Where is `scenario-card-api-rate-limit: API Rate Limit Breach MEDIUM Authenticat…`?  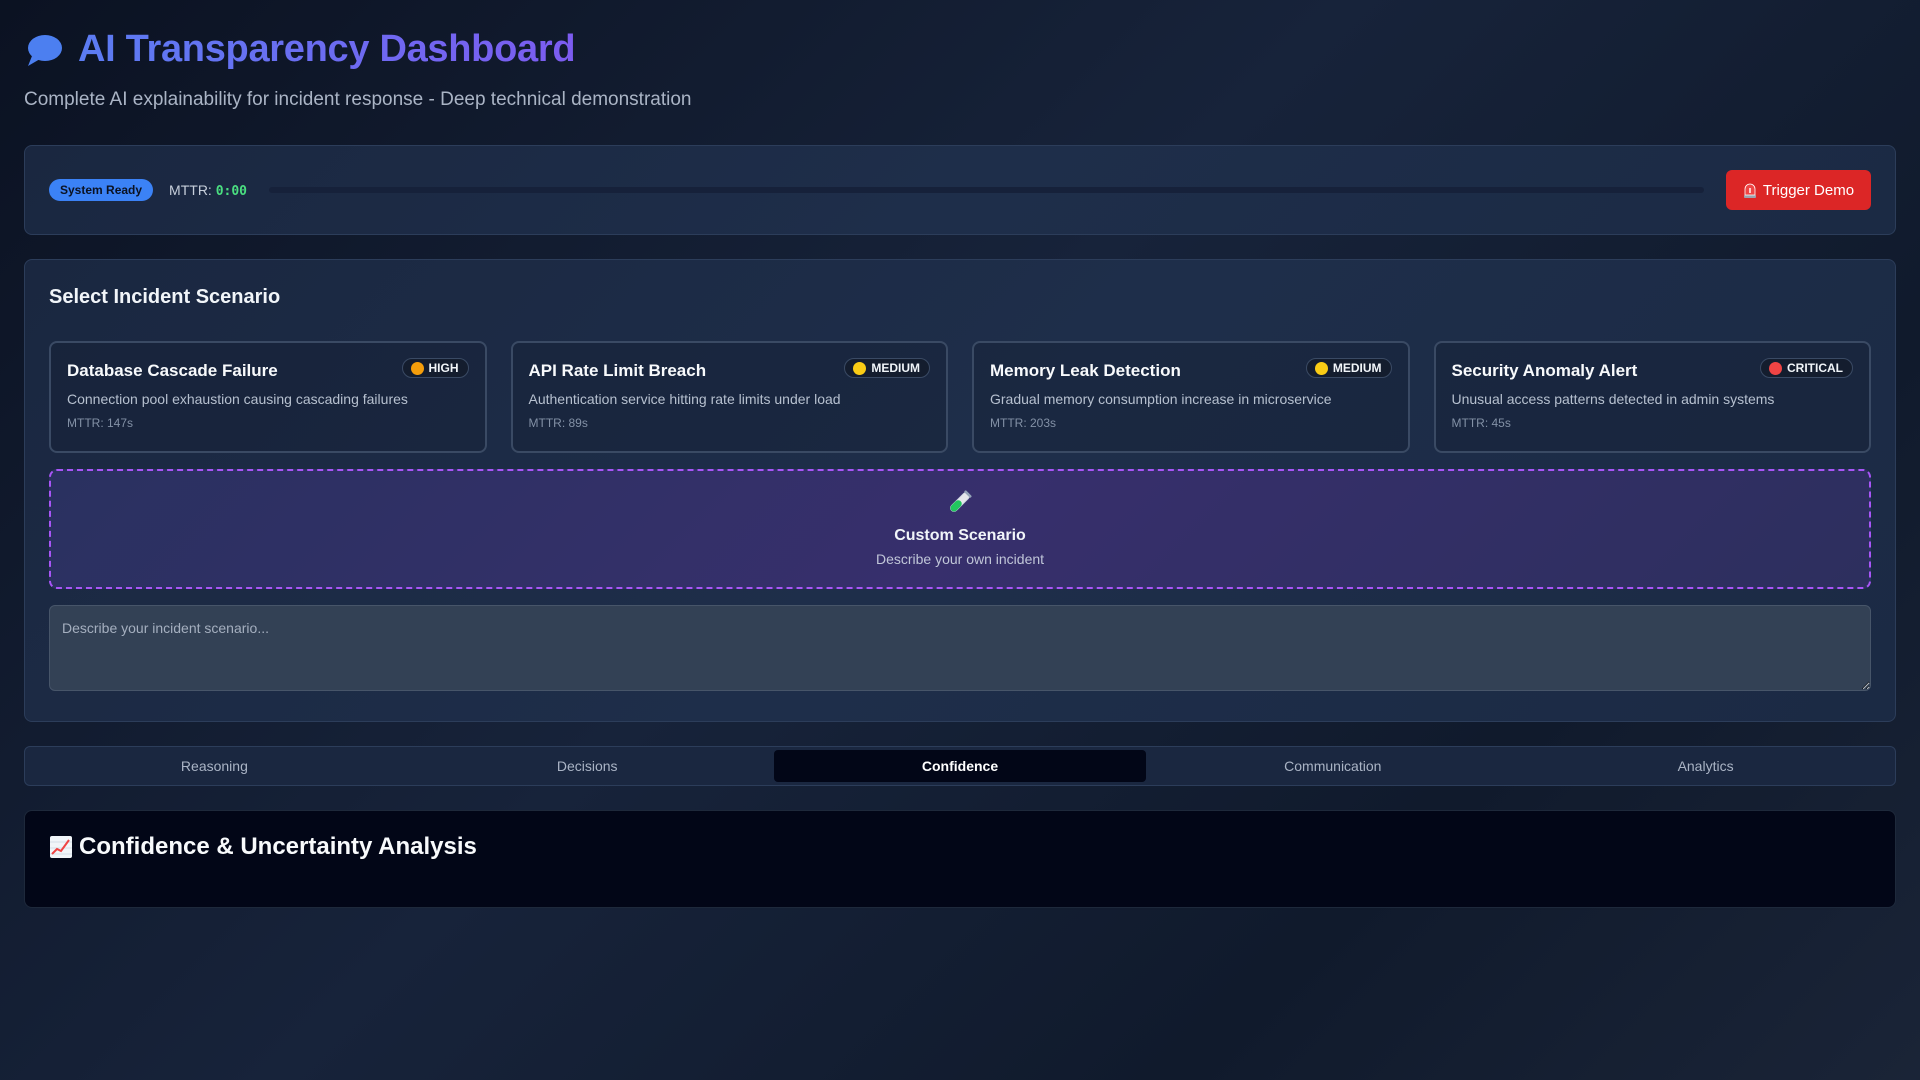 scenario-card-api-rate-limit: API Rate Limit Breach MEDIUM Authenticat… is located at coordinates (729, 397).